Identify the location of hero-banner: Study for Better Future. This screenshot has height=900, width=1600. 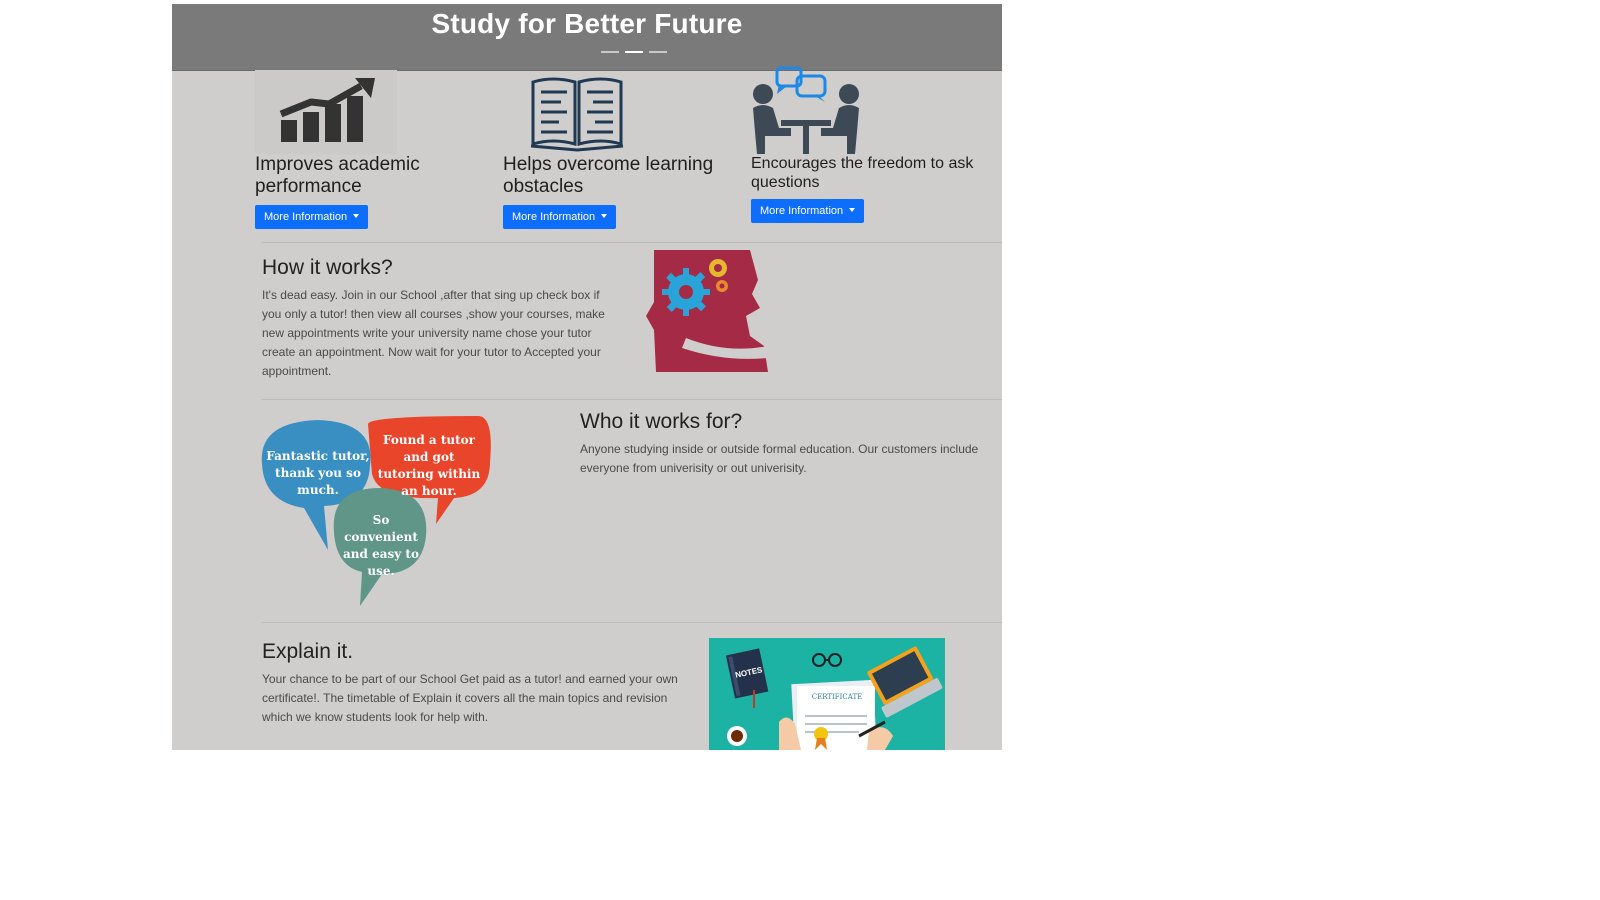
(587, 37).